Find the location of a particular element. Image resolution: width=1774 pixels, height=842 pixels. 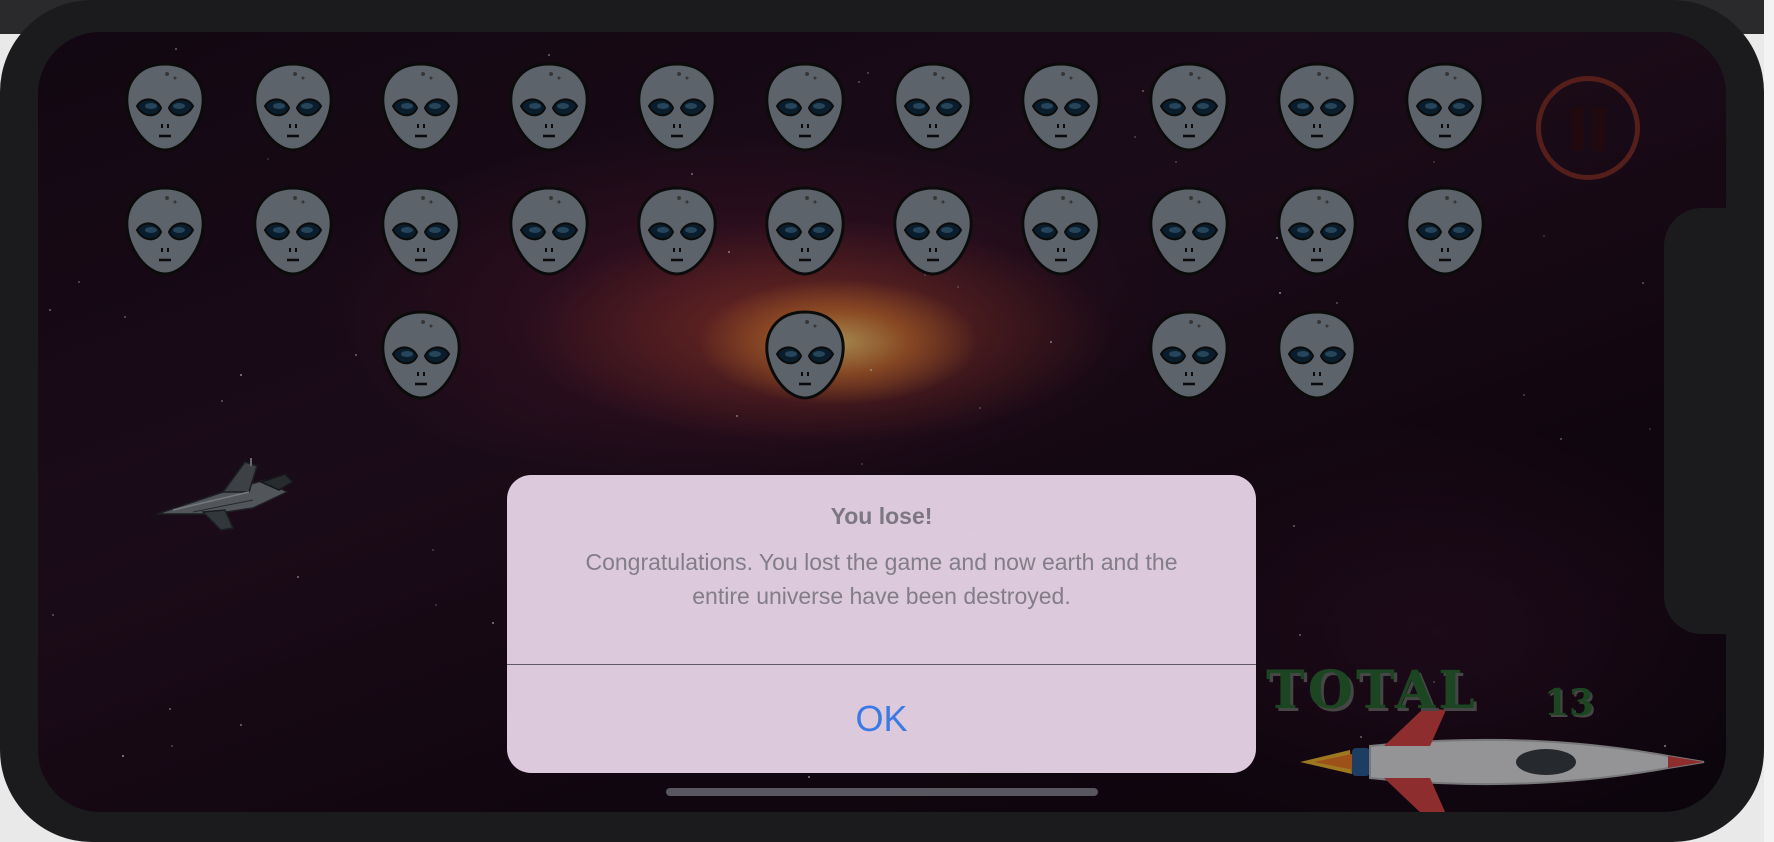

ok-button: OK is located at coordinates (881, 719).